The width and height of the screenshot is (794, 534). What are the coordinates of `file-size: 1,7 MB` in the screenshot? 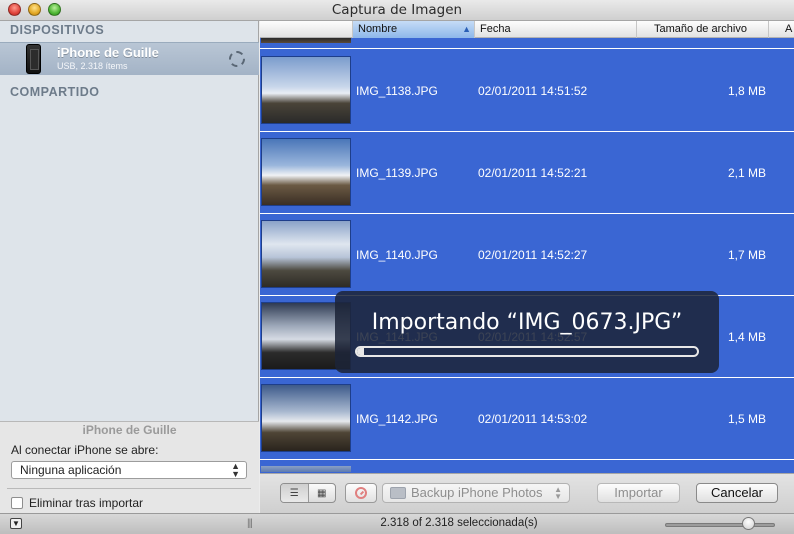 It's located at (746, 255).